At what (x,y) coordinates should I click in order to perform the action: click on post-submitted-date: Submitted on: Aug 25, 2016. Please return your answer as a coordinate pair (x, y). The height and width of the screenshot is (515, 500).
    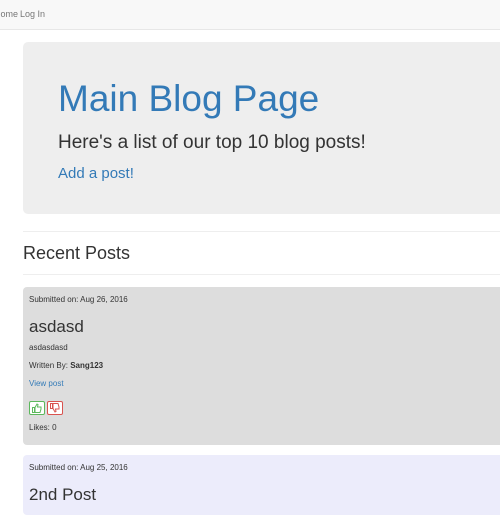
    Looking at the image, I should click on (78, 467).